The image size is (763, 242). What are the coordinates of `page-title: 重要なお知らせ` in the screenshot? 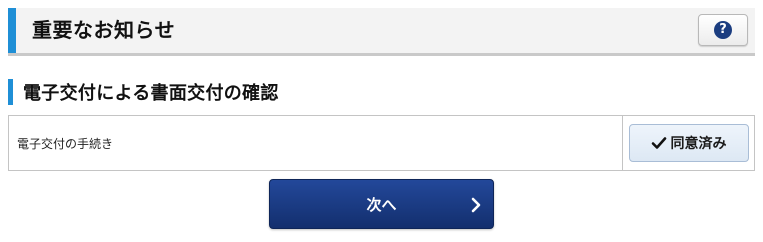 It's located at (104, 30).